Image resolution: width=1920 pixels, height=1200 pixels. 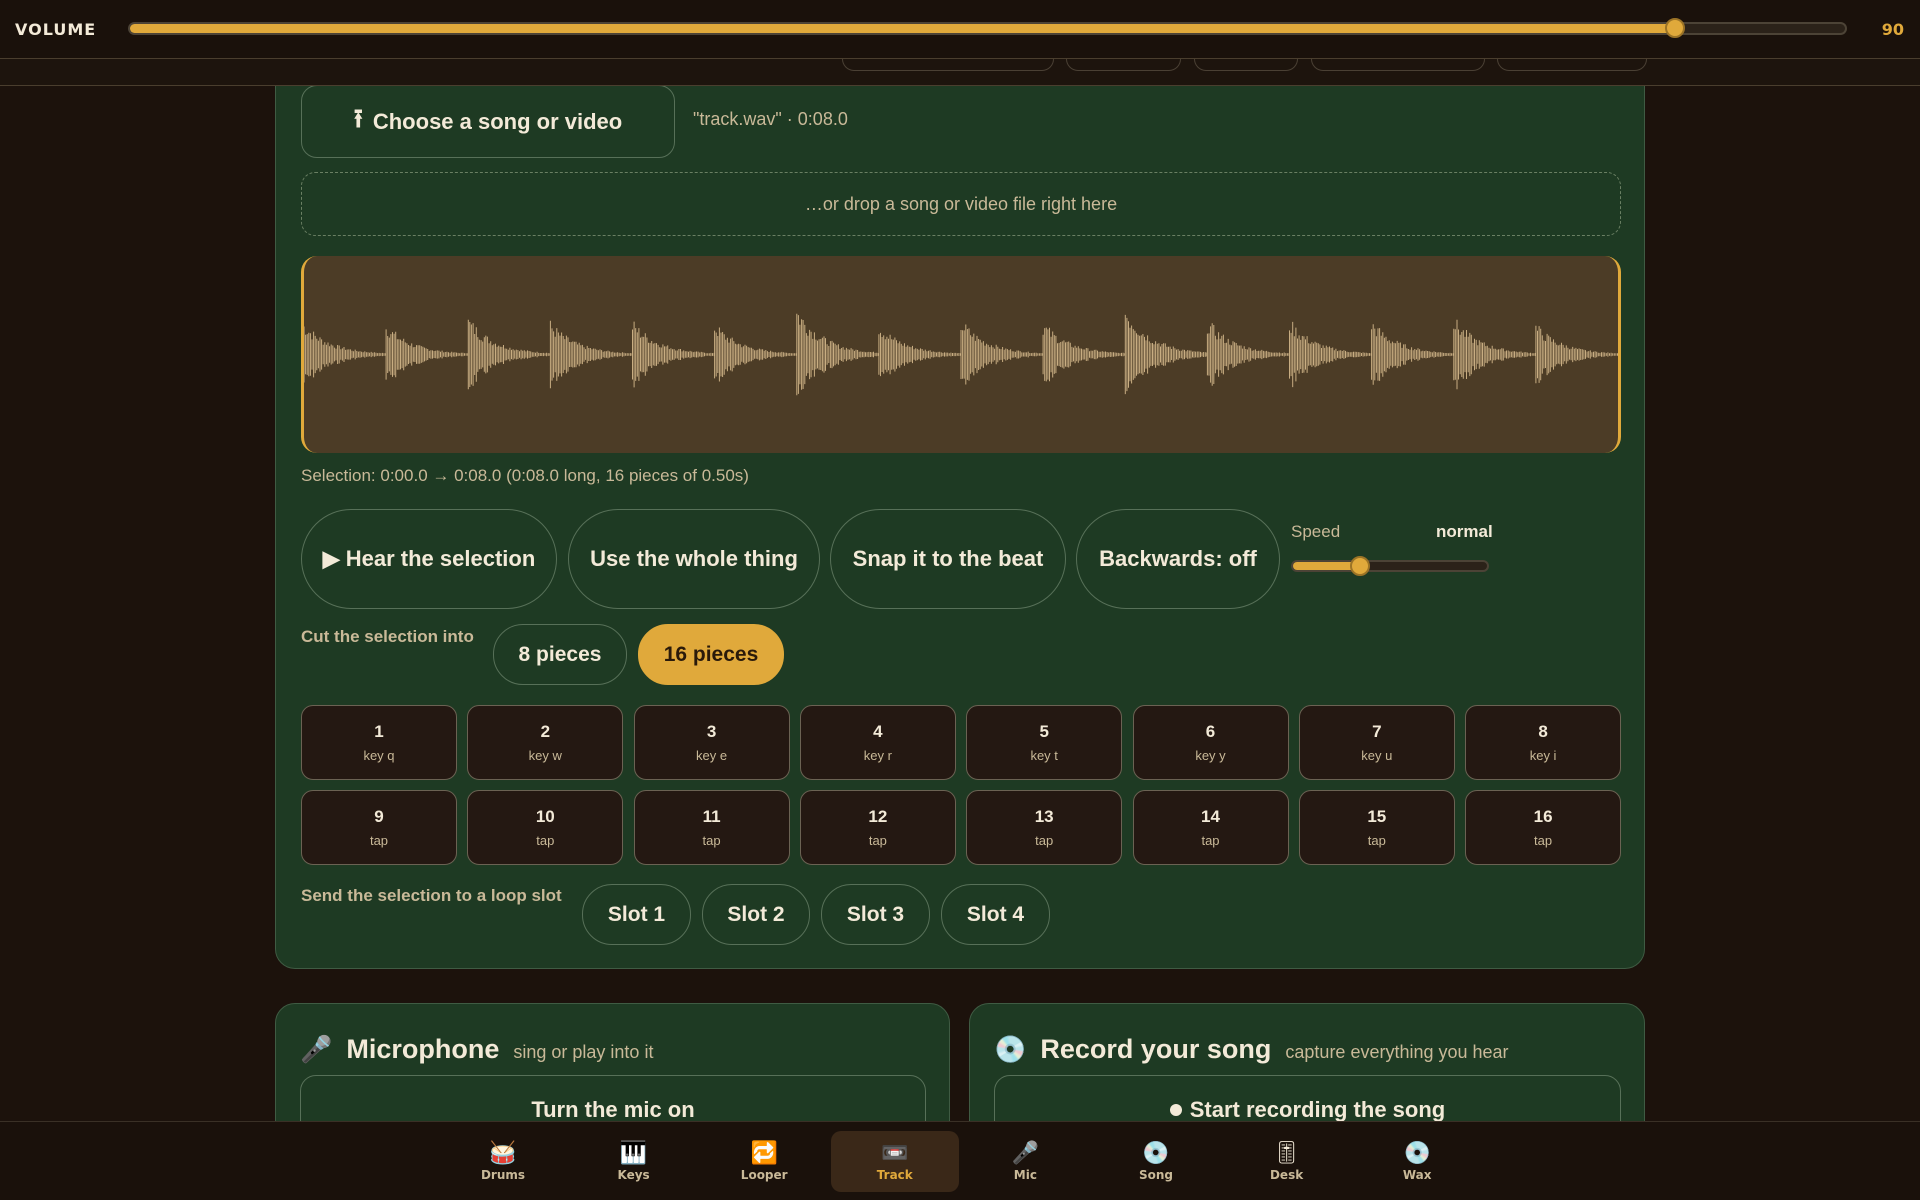 What do you see at coordinates (1360, 566) in the screenshot?
I see `speed-slider-handle` at bounding box center [1360, 566].